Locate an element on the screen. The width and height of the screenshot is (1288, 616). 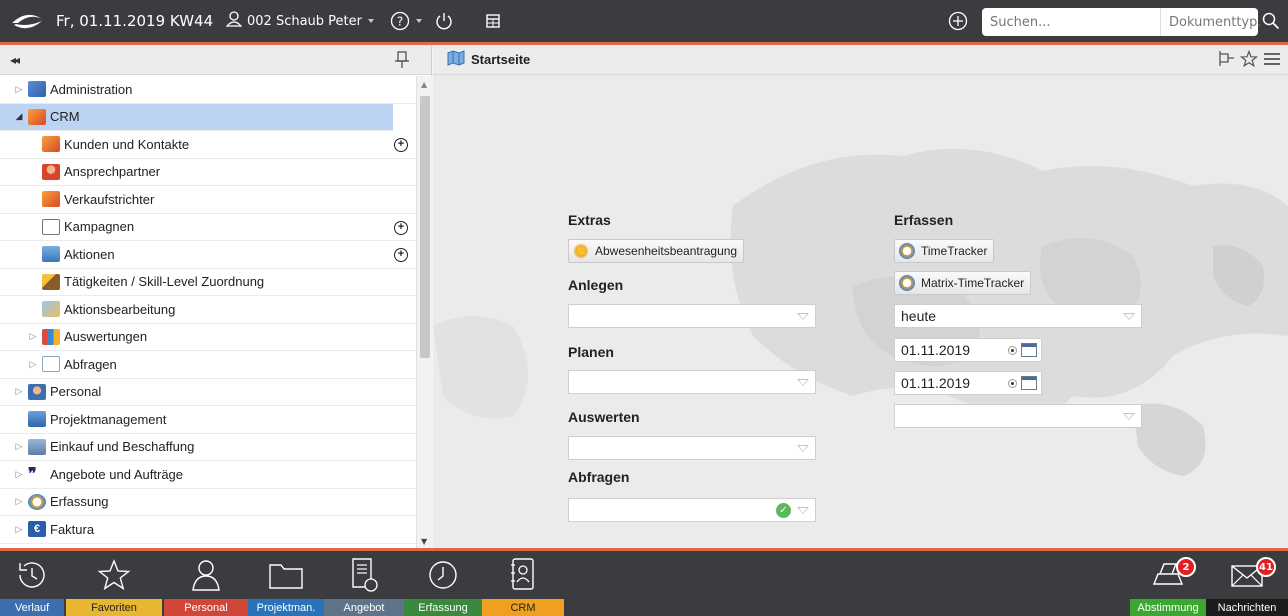
dock-erfassung: Erfassung is located at coordinates (443, 583).